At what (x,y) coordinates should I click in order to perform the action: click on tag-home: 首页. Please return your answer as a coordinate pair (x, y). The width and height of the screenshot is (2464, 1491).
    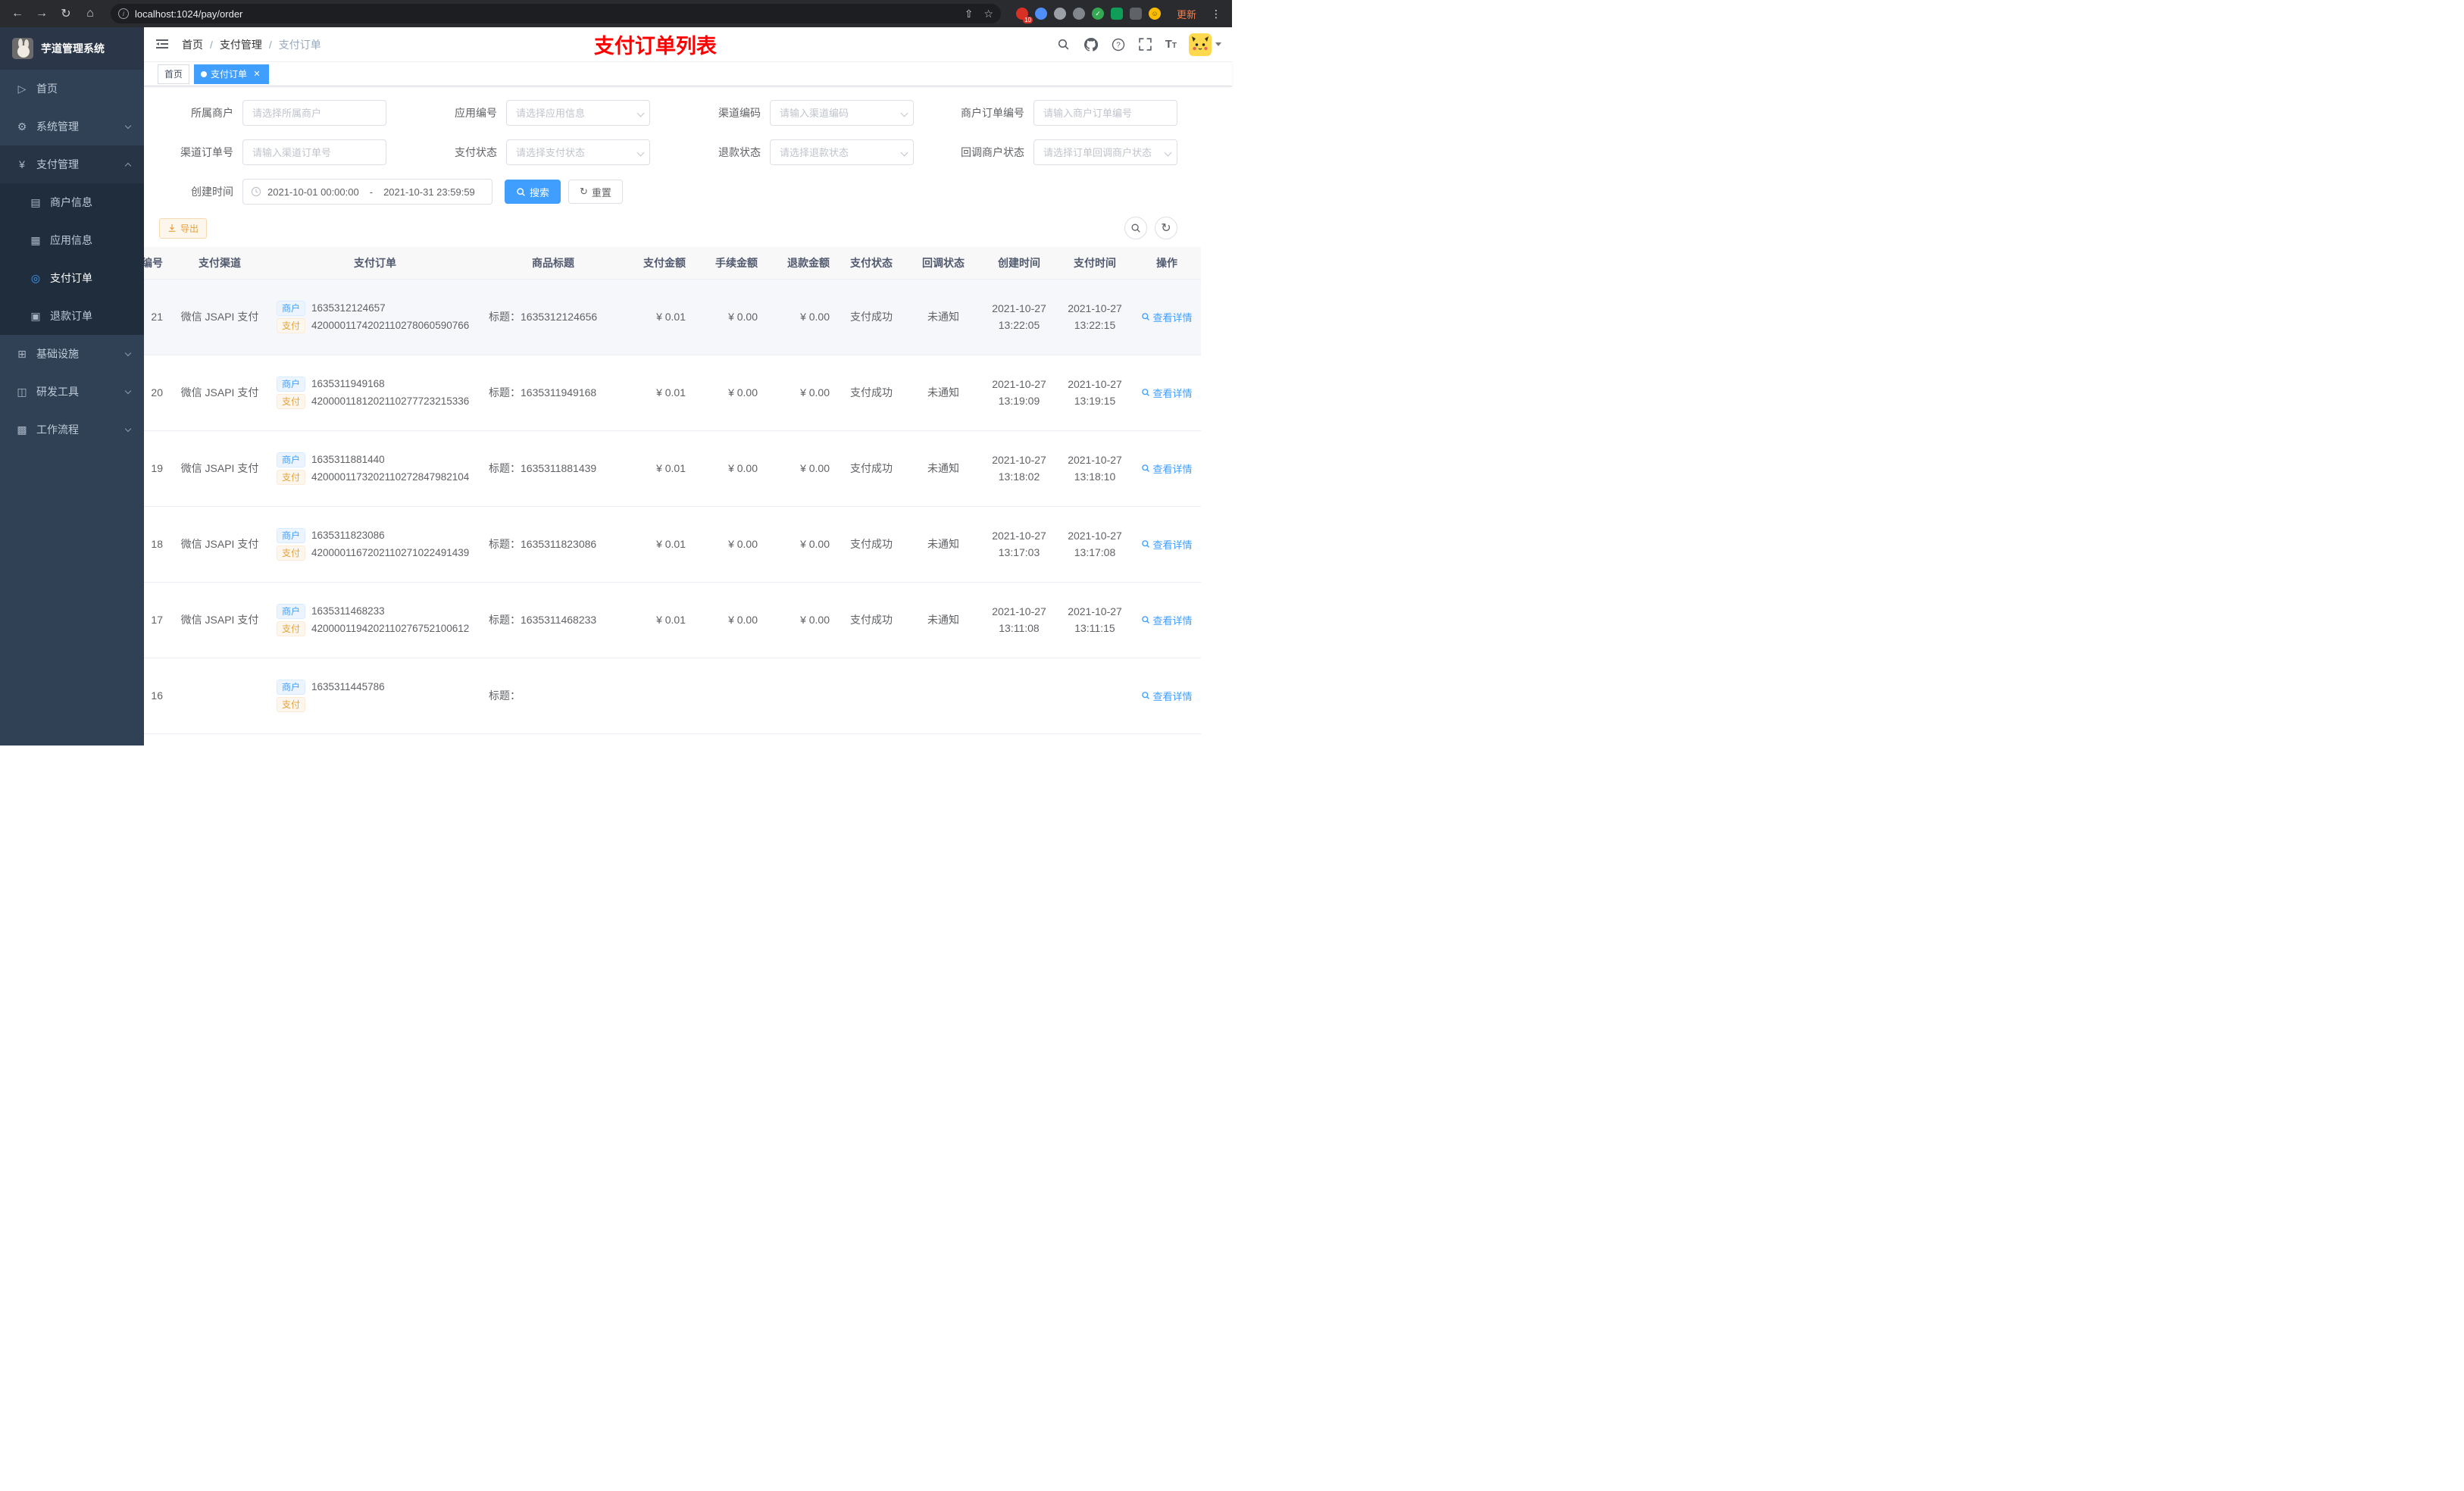
    Looking at the image, I should click on (174, 74).